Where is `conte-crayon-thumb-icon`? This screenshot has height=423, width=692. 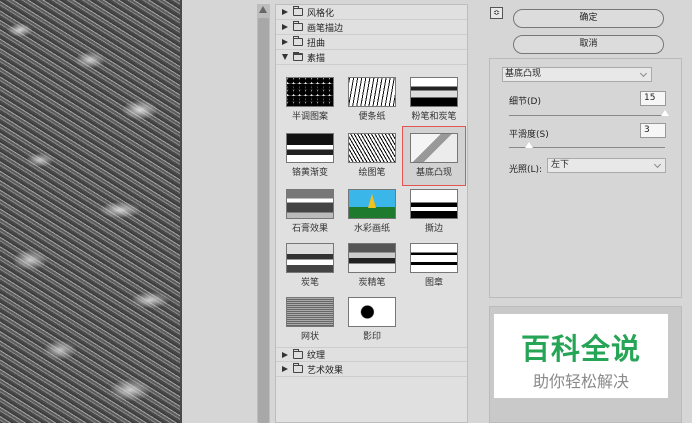
conte-crayon-thumb-icon is located at coordinates (372, 258).